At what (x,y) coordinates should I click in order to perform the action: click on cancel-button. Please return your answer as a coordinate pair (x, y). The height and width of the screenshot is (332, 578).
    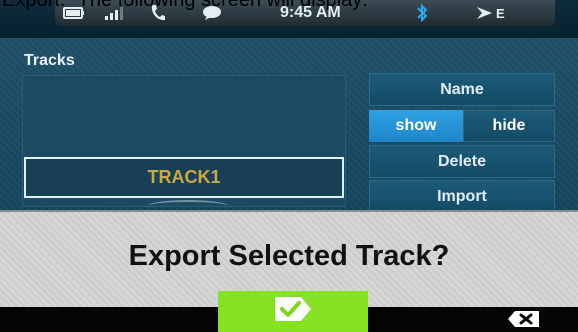
    Looking at the image, I should click on (524, 321).